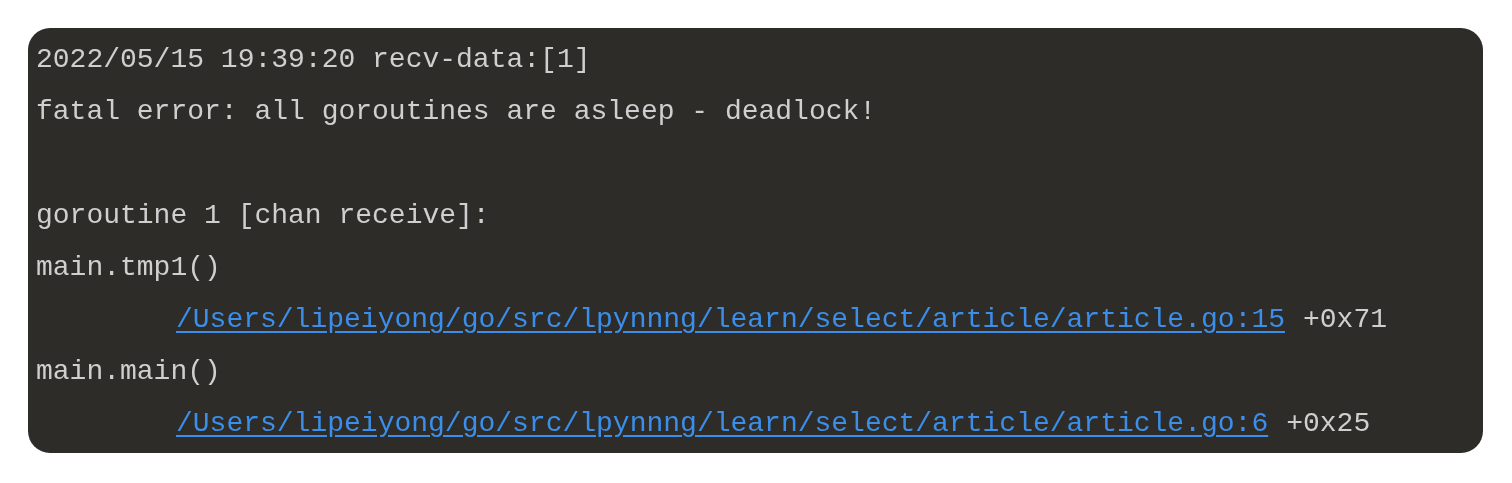 The image size is (1512, 483). I want to click on file-link: /Users/lipeiyong/go/src/lpynnng/learn/select/article/article.go:15, so click(730, 320).